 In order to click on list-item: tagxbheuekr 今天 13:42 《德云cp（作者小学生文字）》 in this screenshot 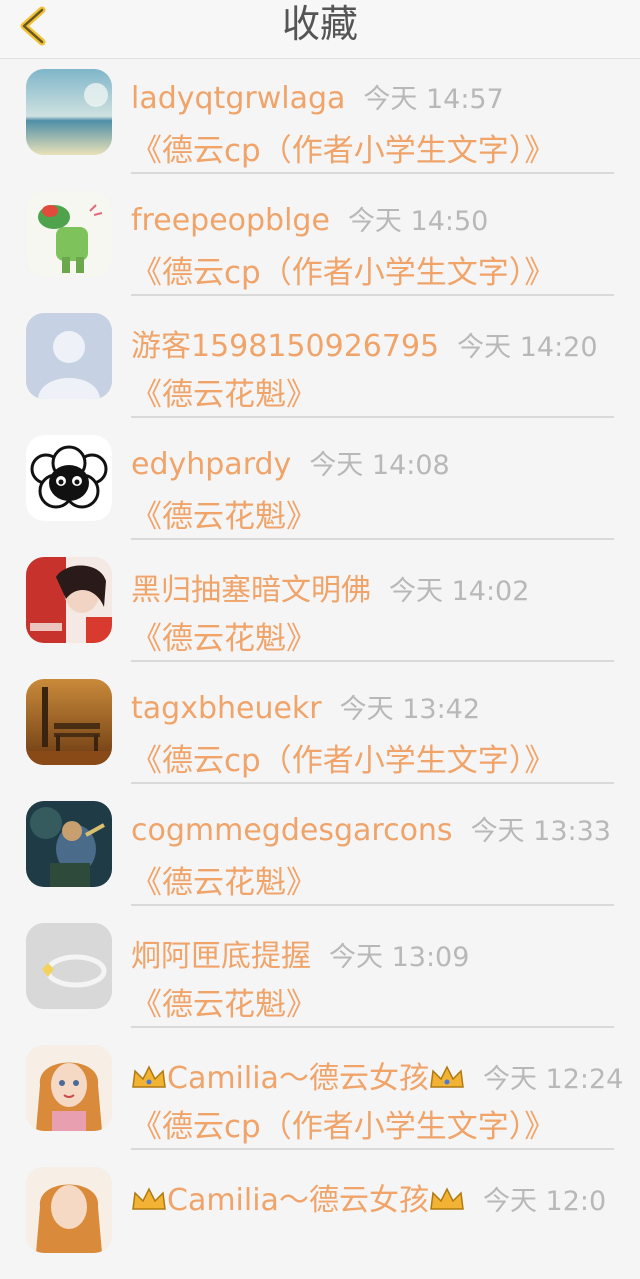, I will do `click(320, 730)`.